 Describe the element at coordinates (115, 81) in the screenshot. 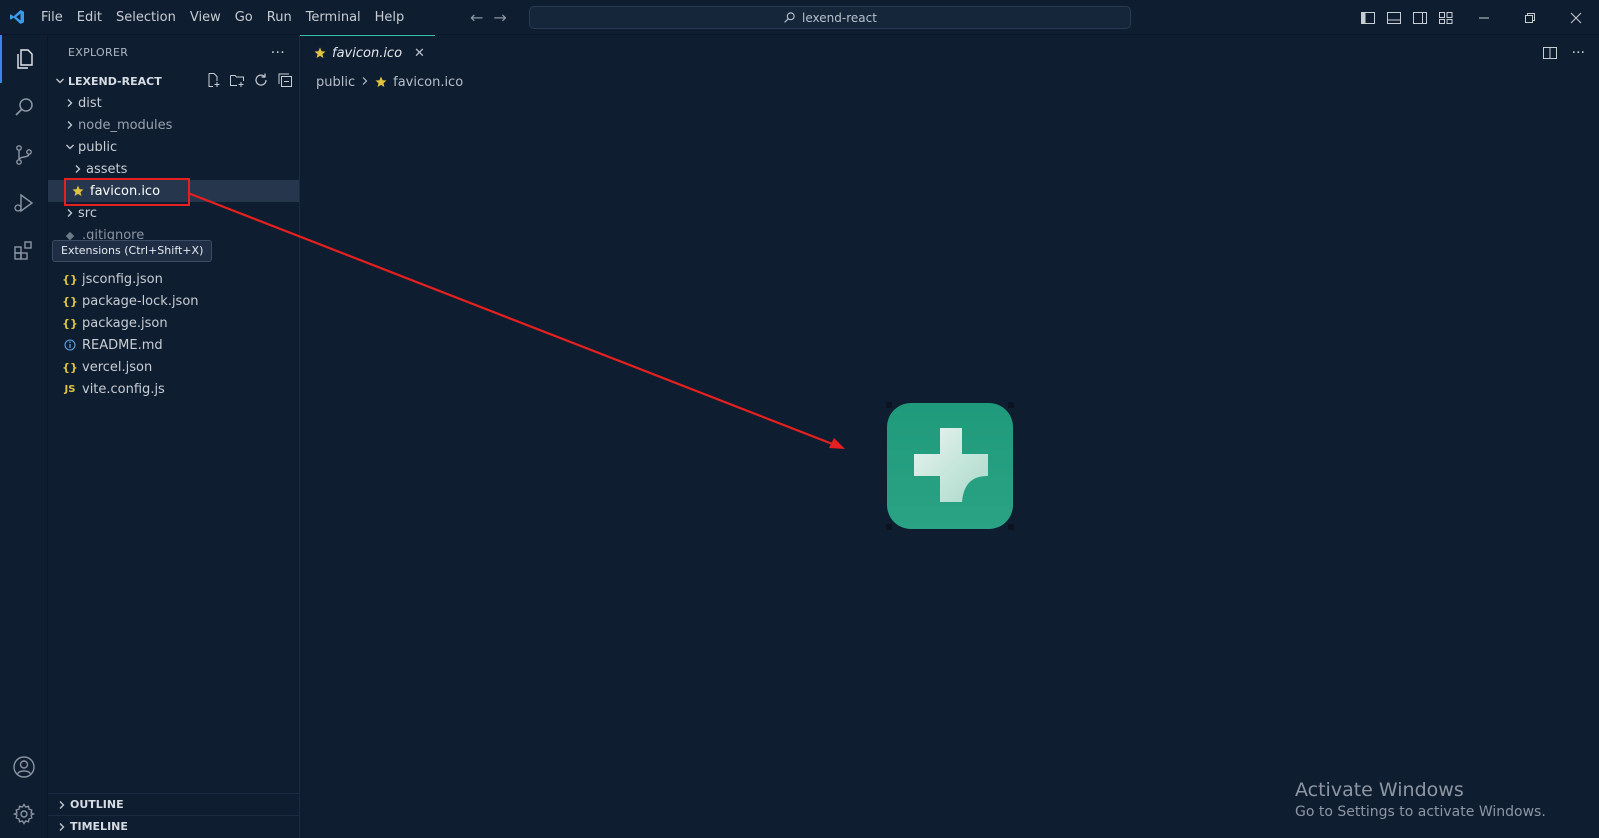

I see `workspace-folder-name: LEXEND-REACT` at that location.